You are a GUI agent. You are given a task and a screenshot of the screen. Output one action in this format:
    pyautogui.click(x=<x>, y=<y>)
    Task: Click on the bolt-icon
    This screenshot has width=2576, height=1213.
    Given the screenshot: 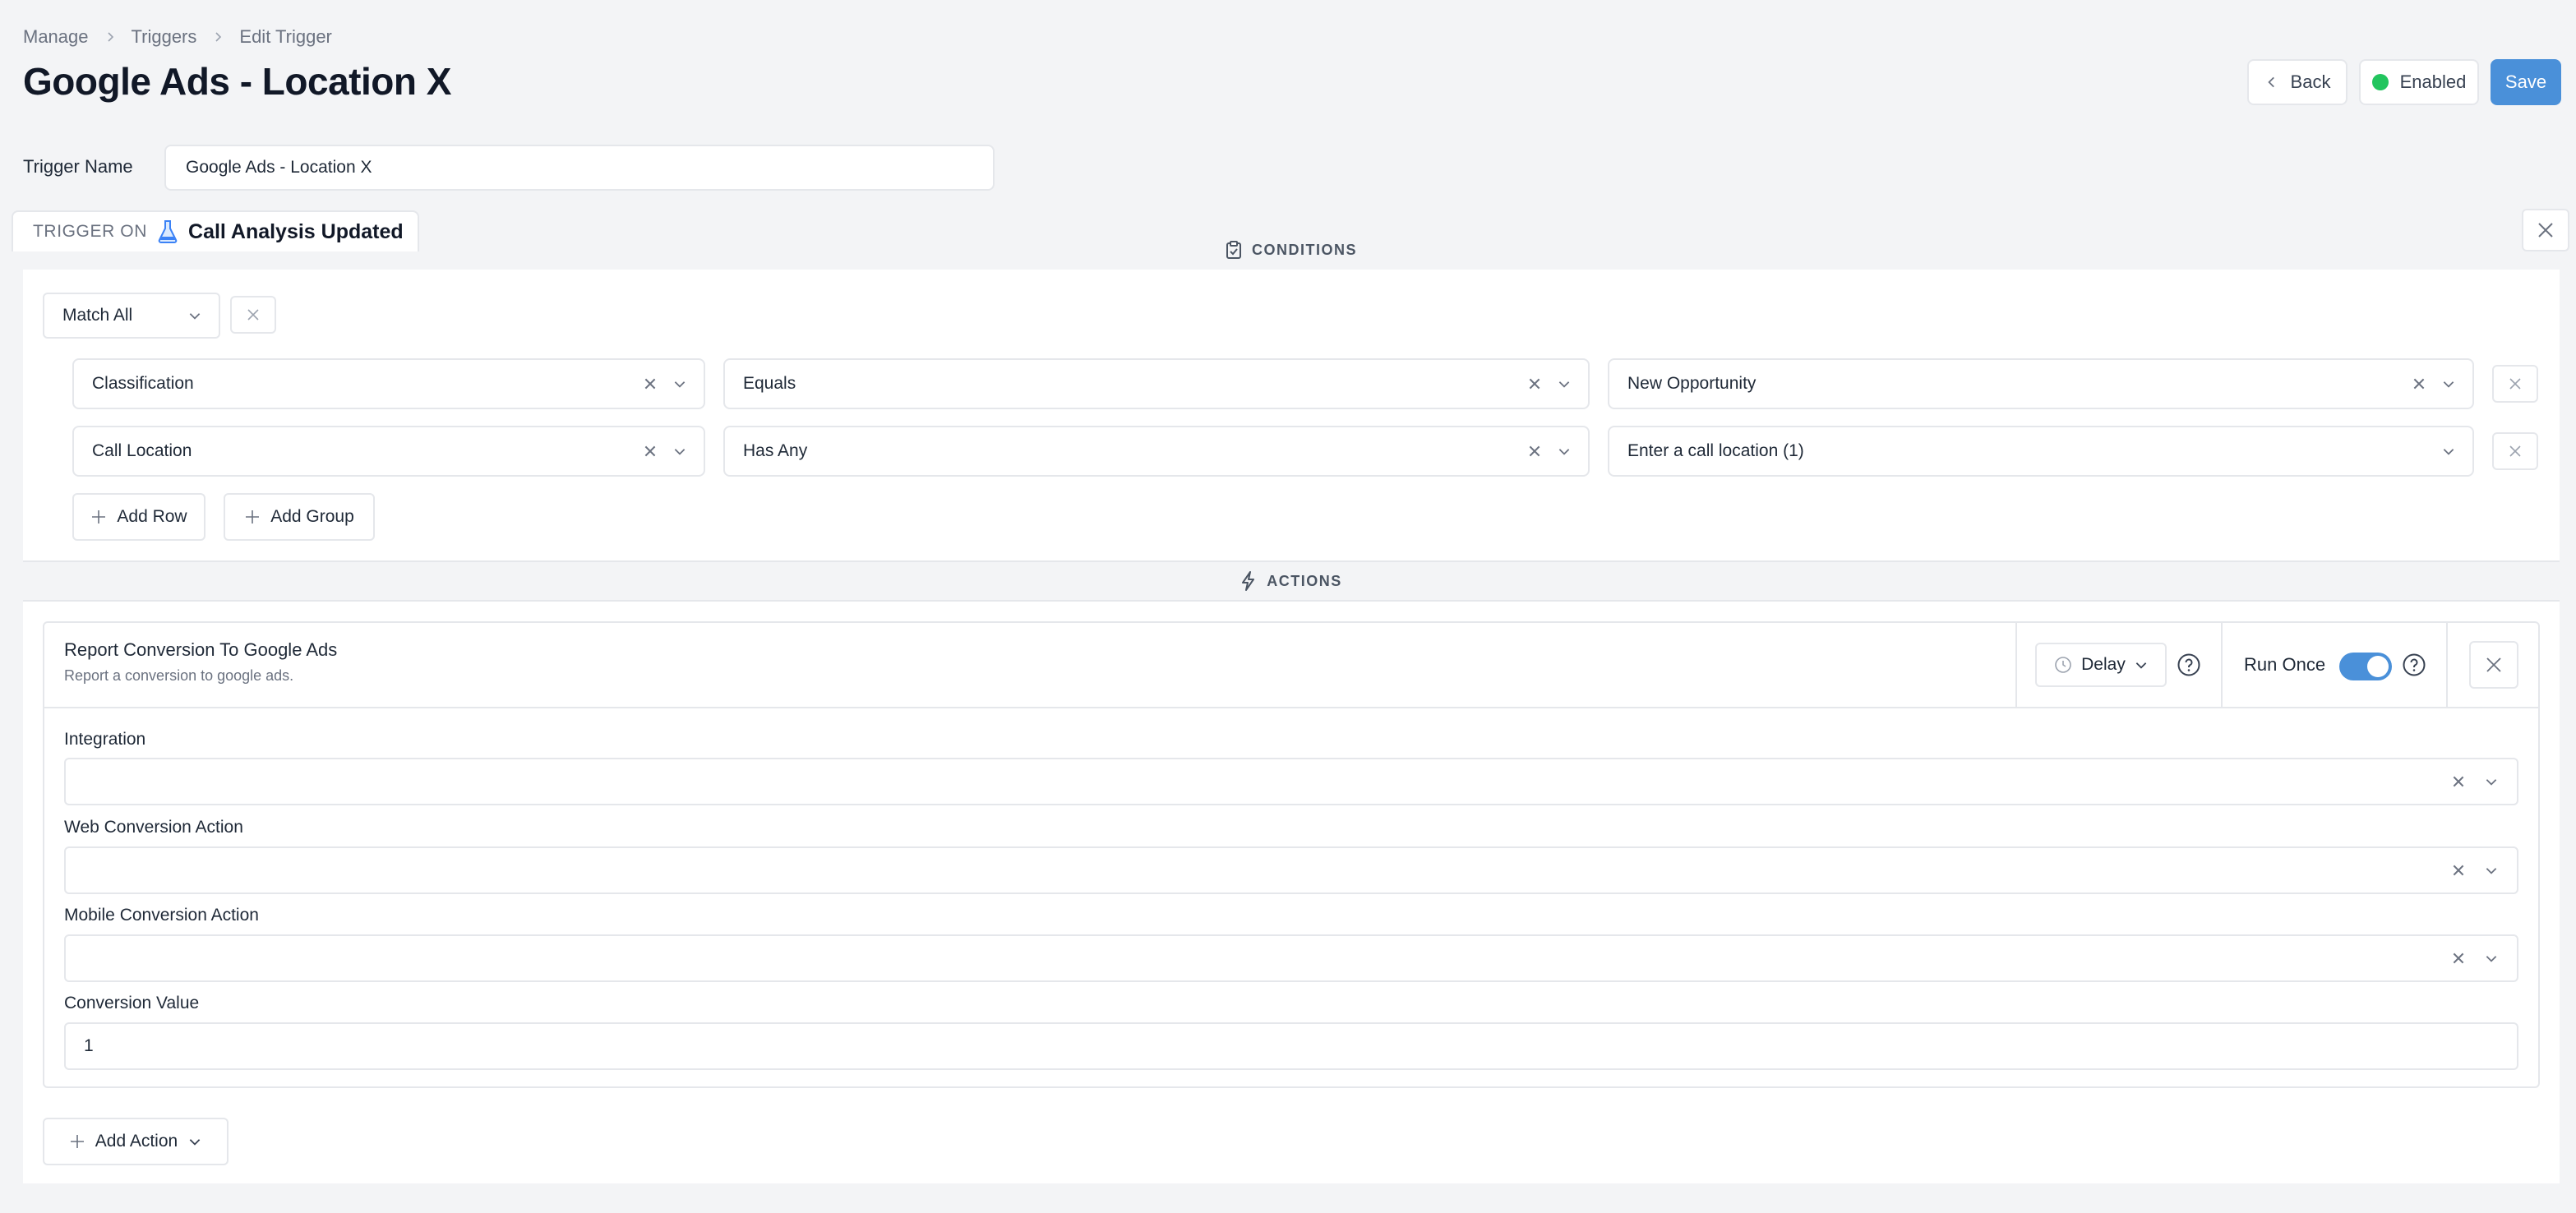 What is the action you would take?
    pyautogui.click(x=1249, y=581)
    